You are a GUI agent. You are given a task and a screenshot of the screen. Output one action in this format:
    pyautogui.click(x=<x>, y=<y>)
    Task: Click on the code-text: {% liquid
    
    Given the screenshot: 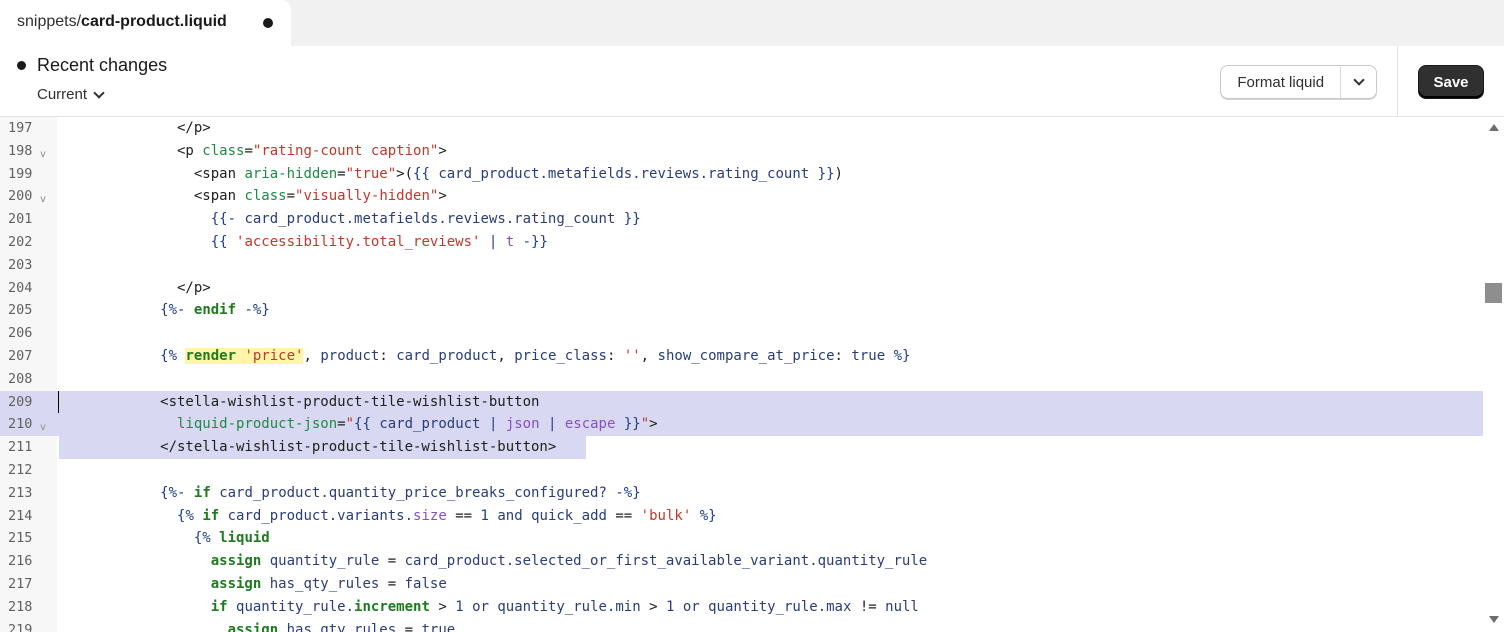 What is the action you would take?
    pyautogui.click(x=231, y=538)
    